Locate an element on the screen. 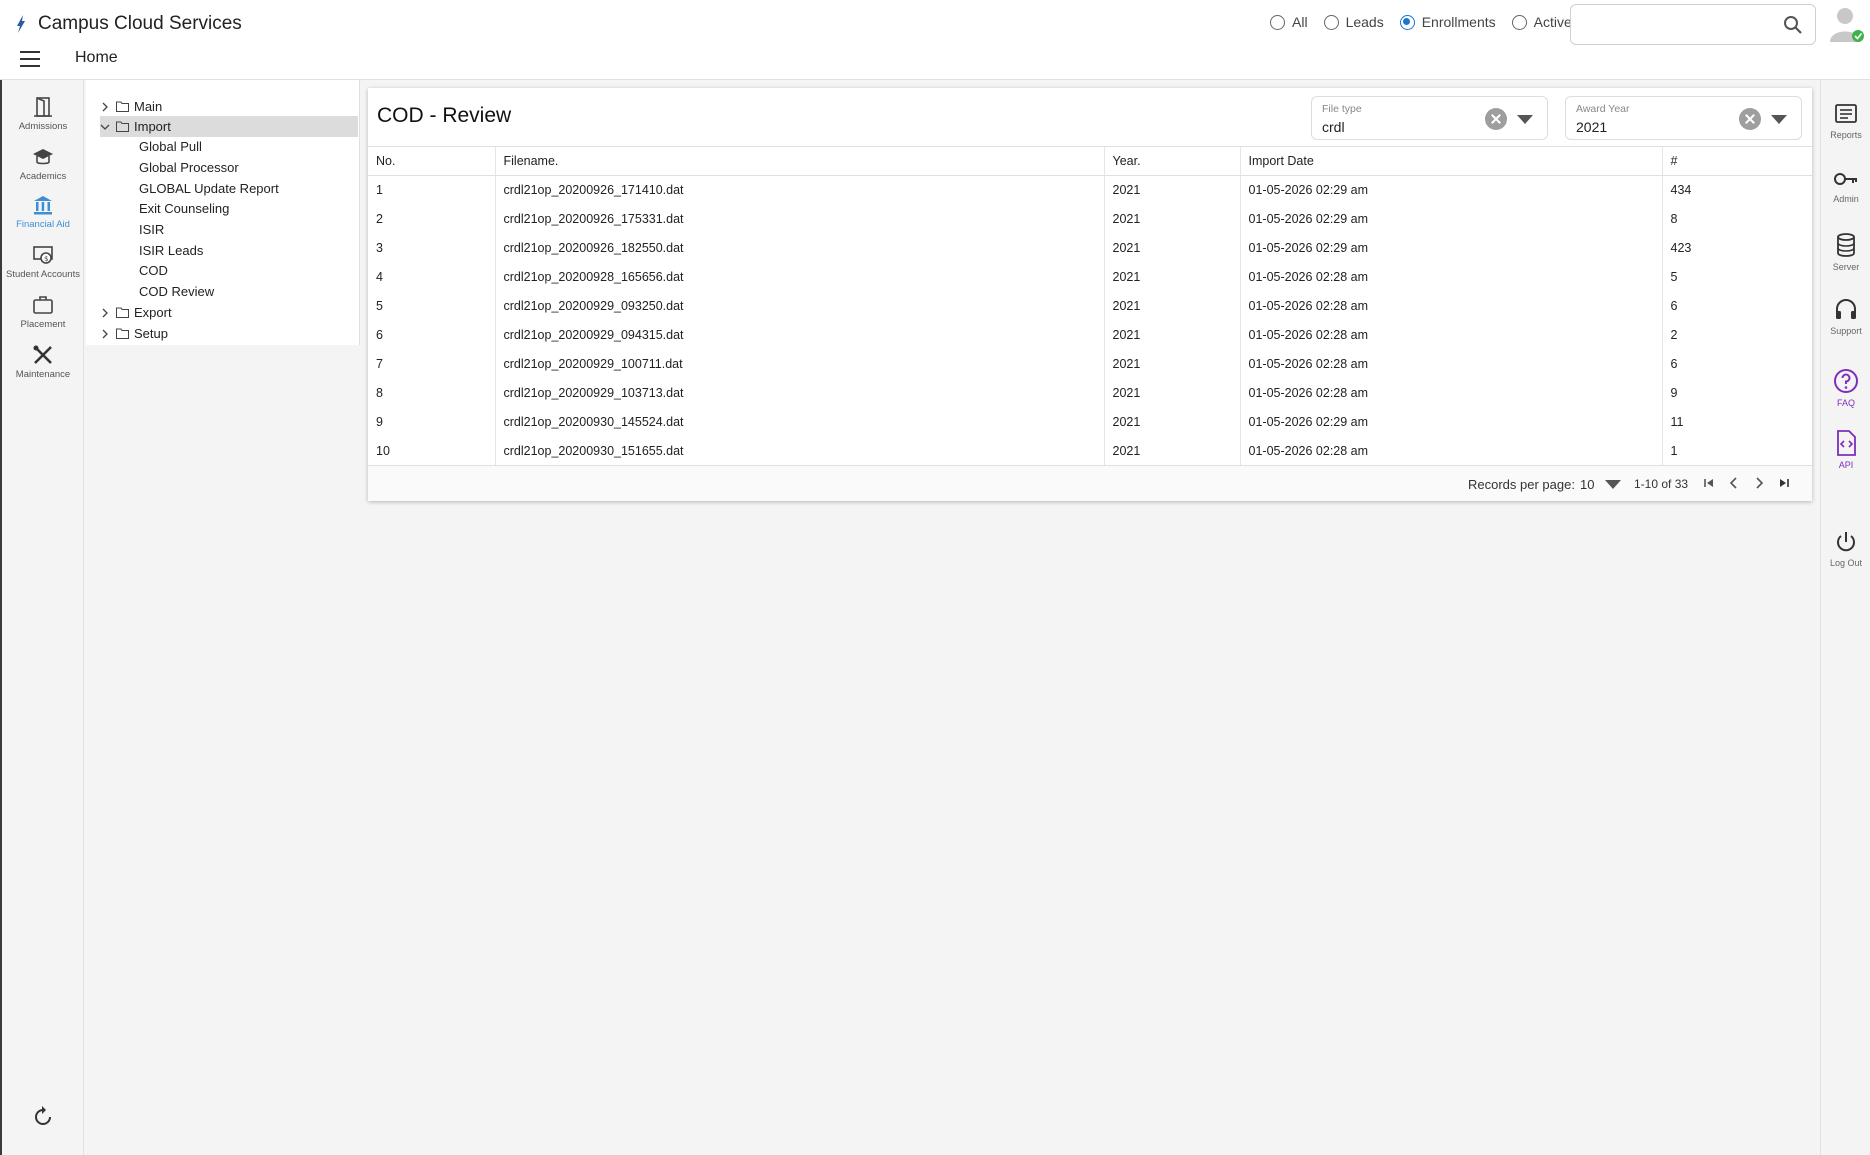 The image size is (1870, 1155). tools-icon is located at coordinates (42, 354).